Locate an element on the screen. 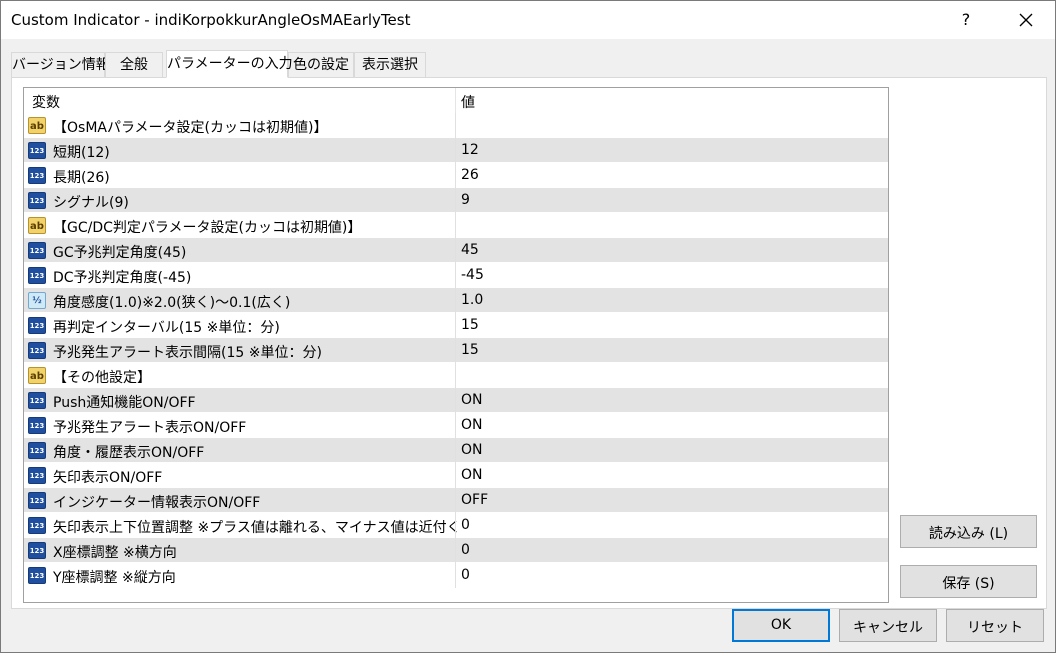 This screenshot has width=1056, height=653. table-row: ab 【OsMAパラメータ設定(カッコは初期値)】 is located at coordinates (456, 125).